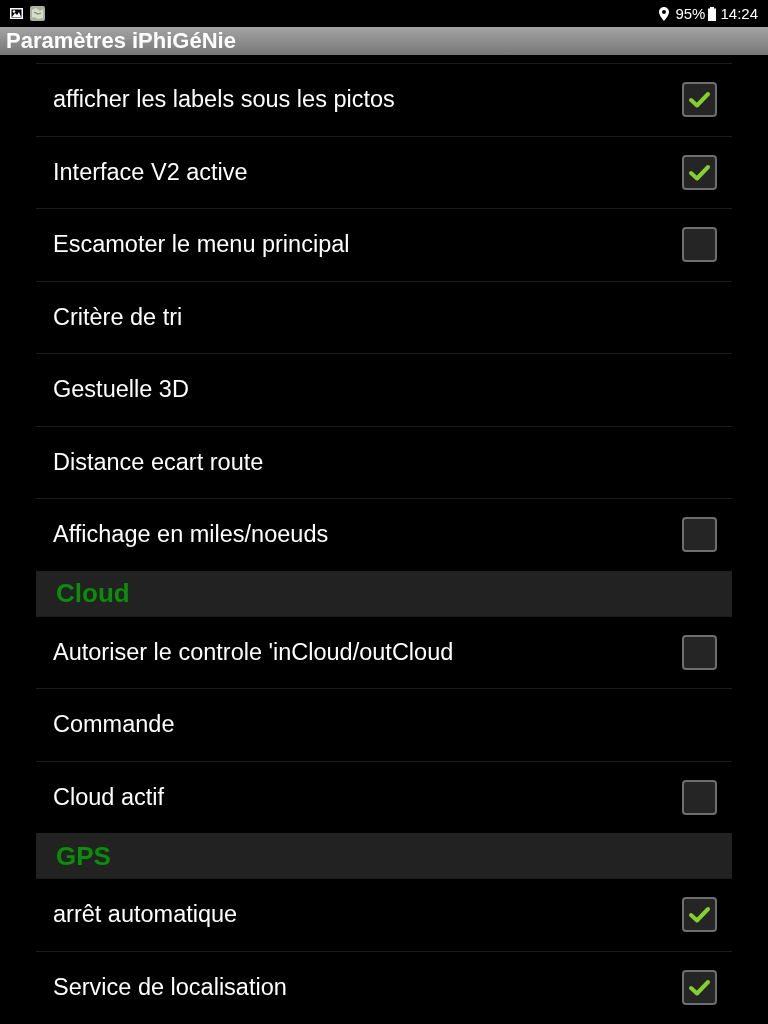 The image size is (768, 1024). Describe the element at coordinates (224, 100) in the screenshot. I see `setting-label: afficher les labels sous les pictos` at that location.